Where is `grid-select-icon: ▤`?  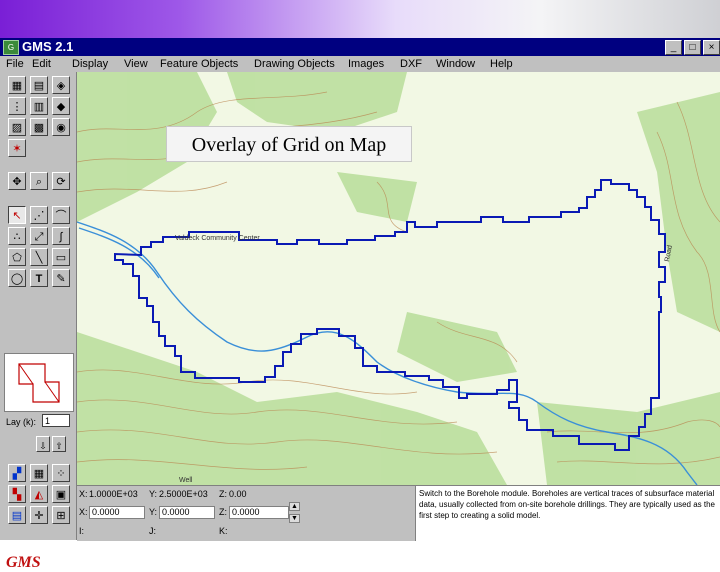 grid-select-icon: ▤ is located at coordinates (39, 85).